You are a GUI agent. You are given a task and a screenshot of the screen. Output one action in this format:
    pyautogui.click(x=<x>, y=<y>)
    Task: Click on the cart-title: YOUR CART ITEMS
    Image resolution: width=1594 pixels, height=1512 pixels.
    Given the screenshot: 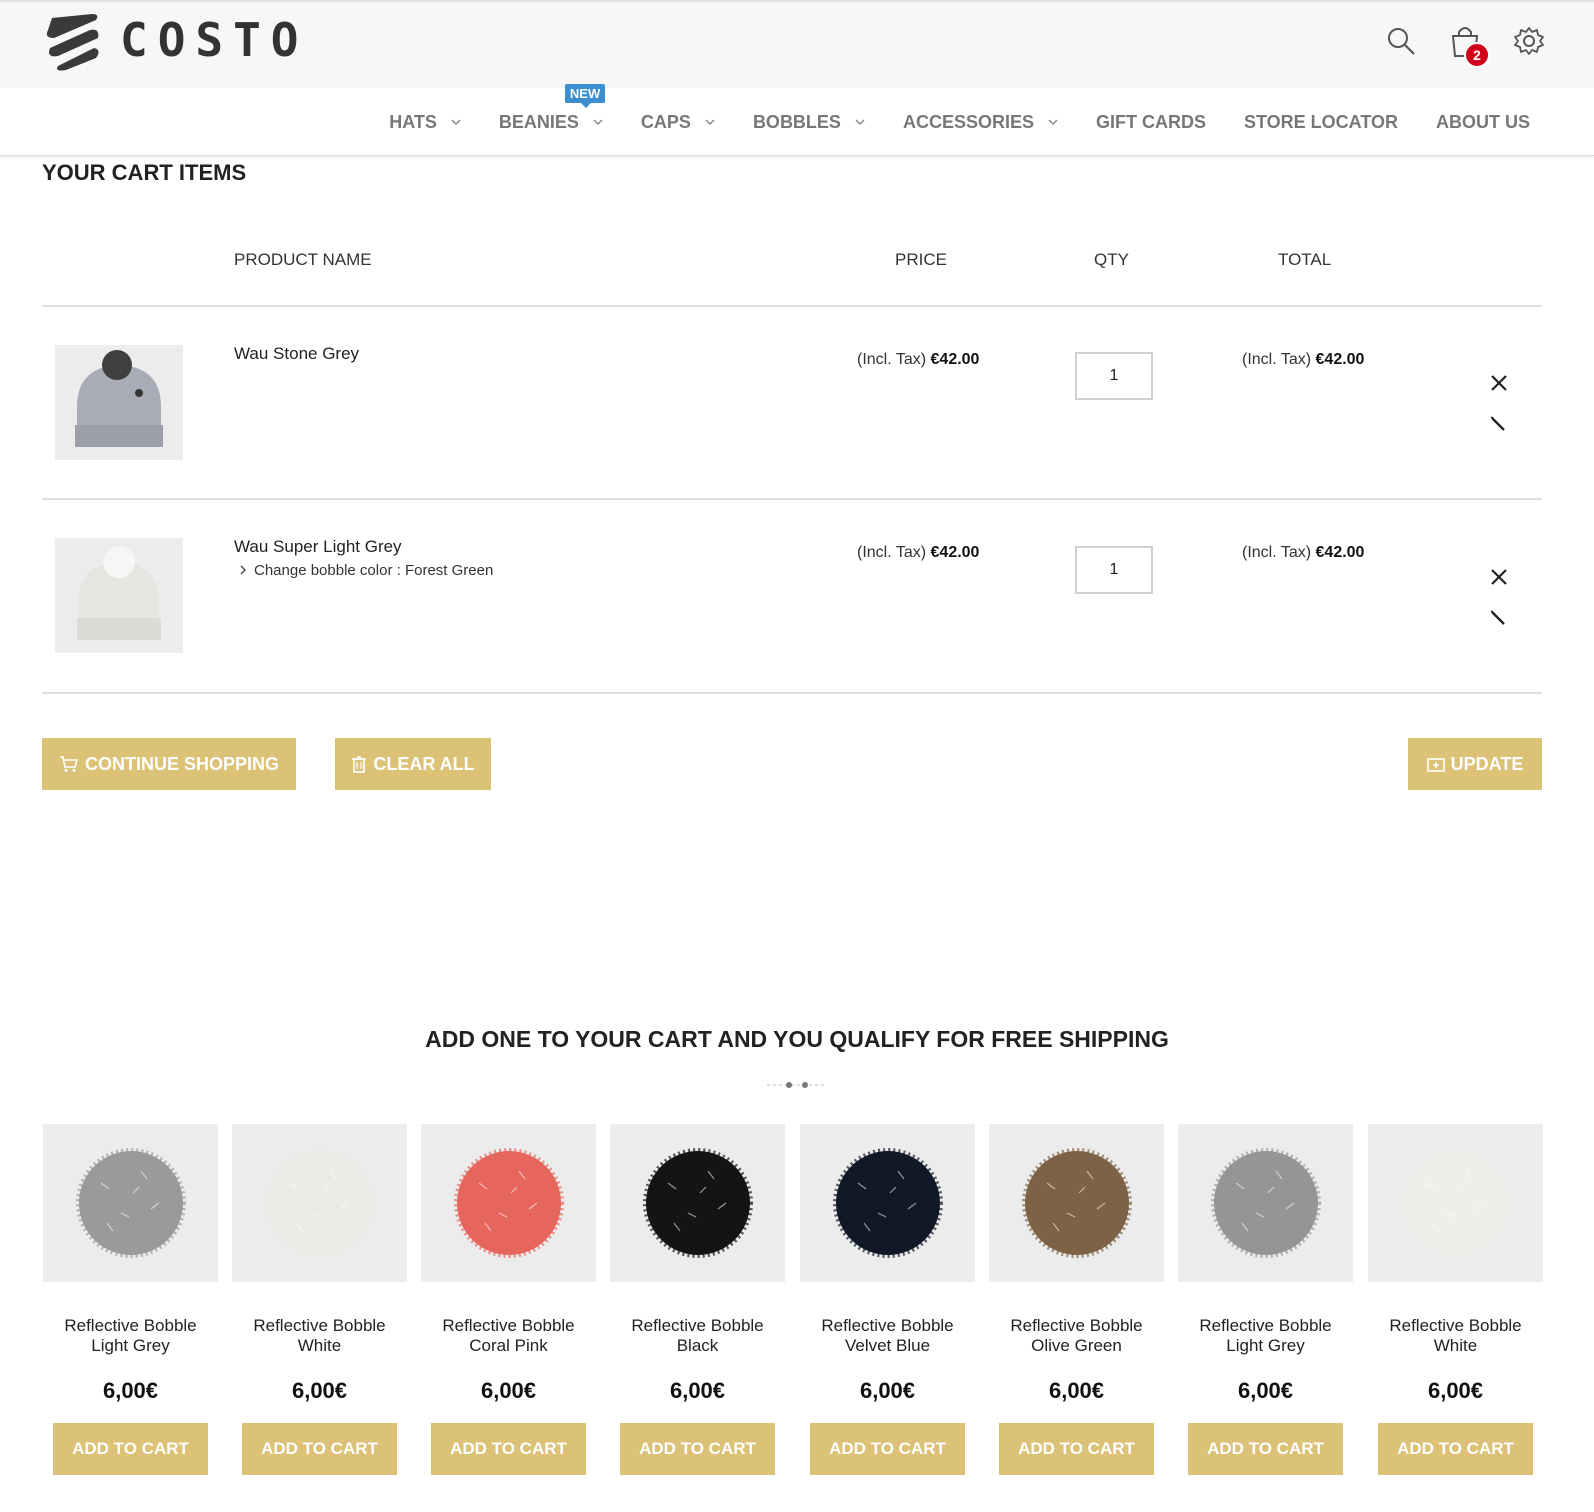 What is the action you would take?
    pyautogui.click(x=144, y=172)
    